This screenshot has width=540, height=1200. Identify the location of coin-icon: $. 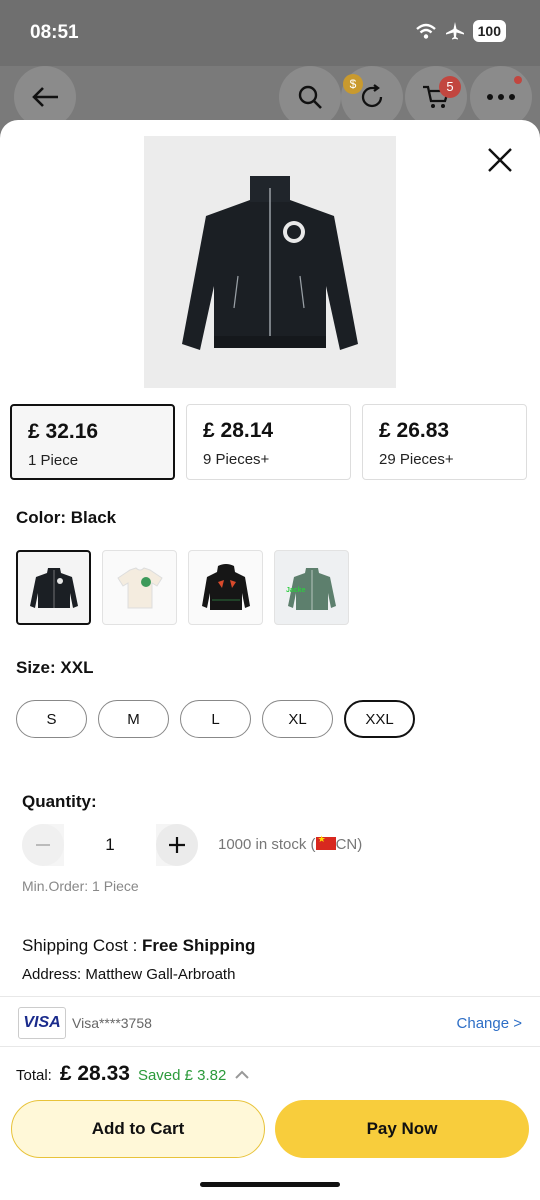
(353, 84).